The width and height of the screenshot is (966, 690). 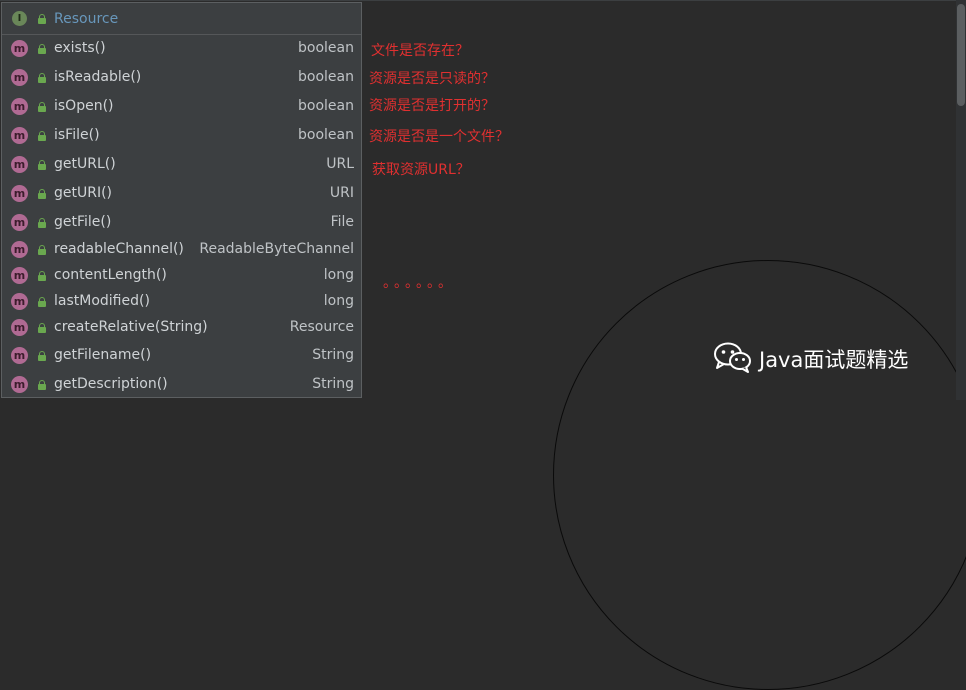 What do you see at coordinates (181, 49) in the screenshot?
I see `member-row-exists: m exists() boolean` at bounding box center [181, 49].